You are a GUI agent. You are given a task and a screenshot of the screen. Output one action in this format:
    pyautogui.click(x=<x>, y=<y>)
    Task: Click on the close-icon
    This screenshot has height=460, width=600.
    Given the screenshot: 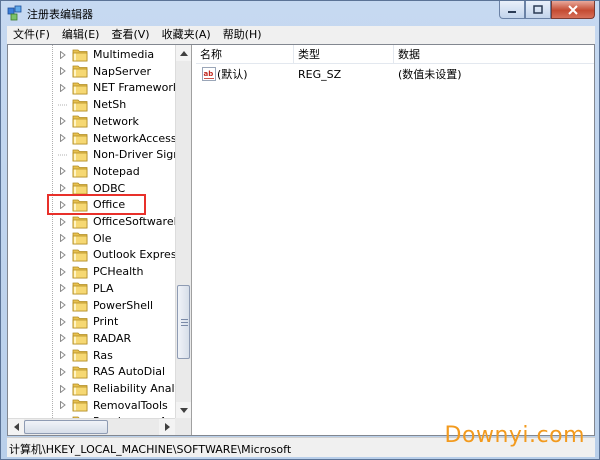 What is the action you would take?
    pyautogui.click(x=573, y=9)
    